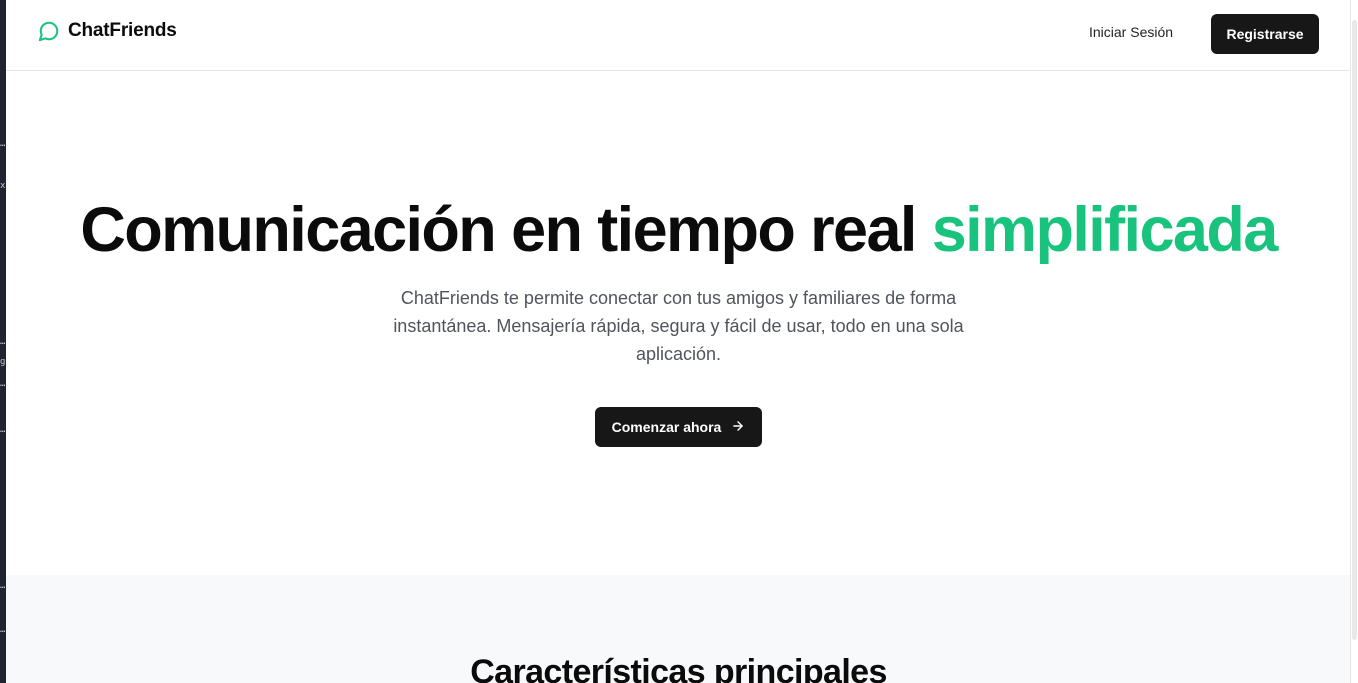 Image resolution: width=1358 pixels, height=683 pixels. Describe the element at coordinates (678, 35) in the screenshot. I see `top-navbar: ChatFriends Iniciar Sesión Registrarse` at that location.